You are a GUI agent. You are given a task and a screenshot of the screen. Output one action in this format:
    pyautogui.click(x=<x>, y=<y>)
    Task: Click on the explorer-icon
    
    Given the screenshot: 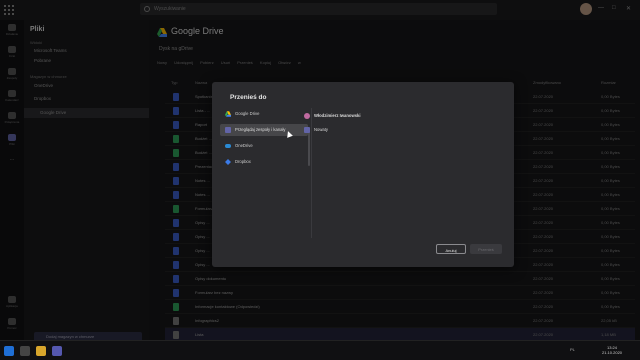 What is the action you would take?
    pyautogui.click(x=41, y=351)
    